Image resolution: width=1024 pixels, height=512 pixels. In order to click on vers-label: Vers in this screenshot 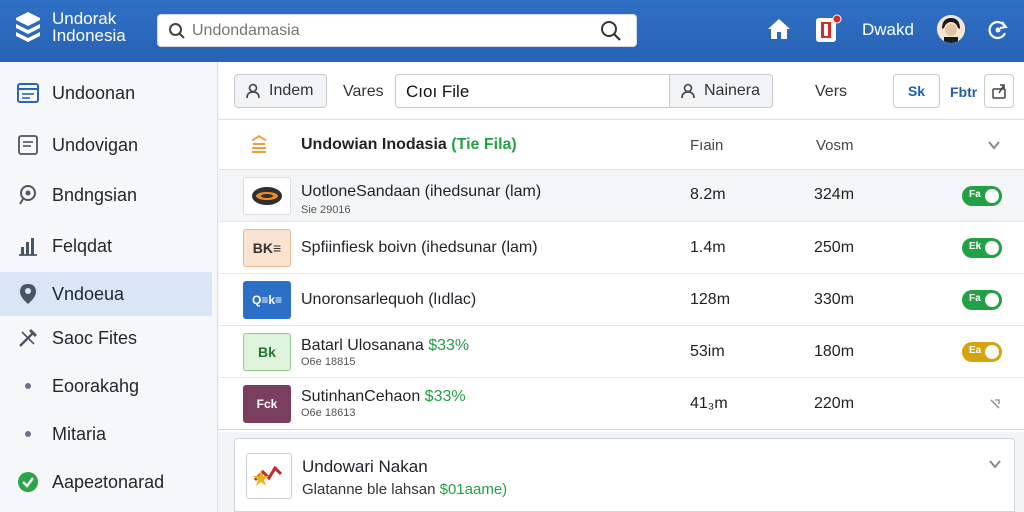, I will do `click(831, 91)`.